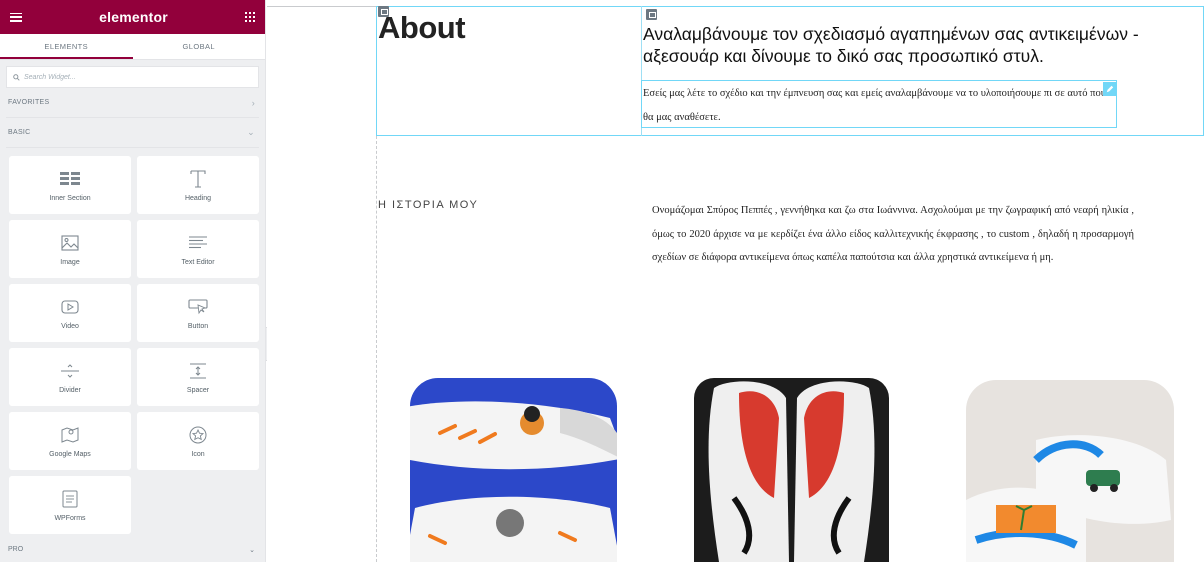 This screenshot has height=562, width=1204. I want to click on panel-tabs: ELEMENTS GLOBAL, so click(132, 47).